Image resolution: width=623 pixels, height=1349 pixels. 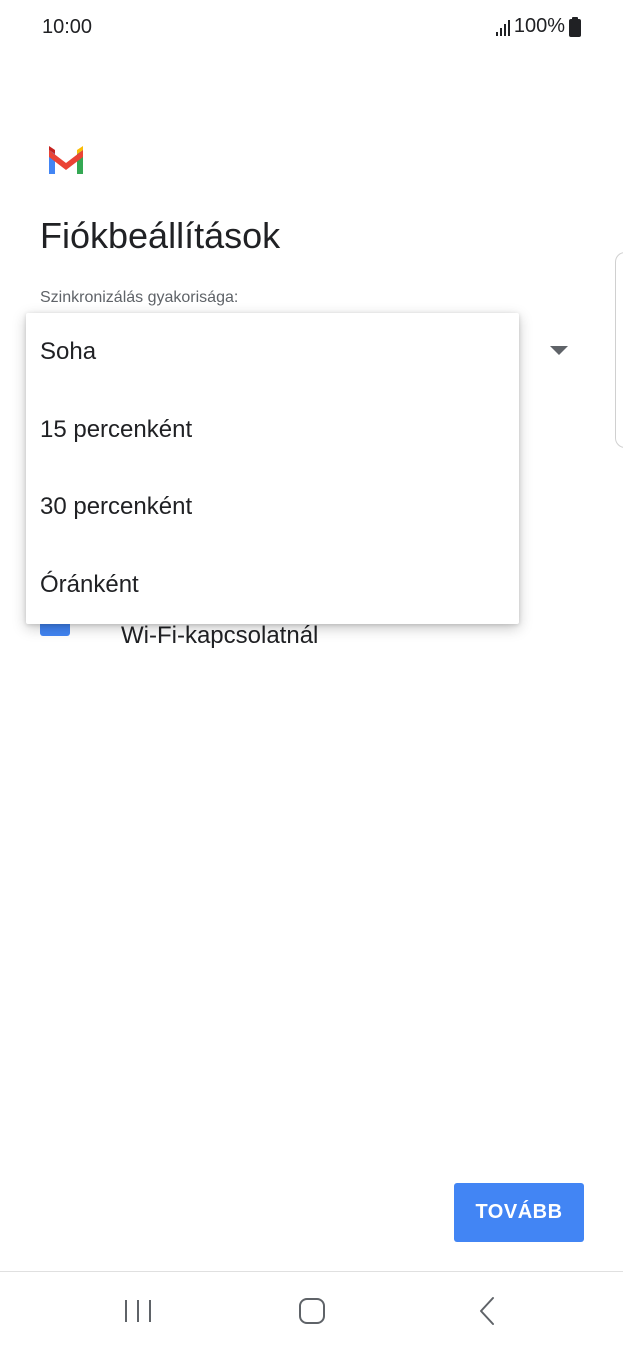 I want to click on back-icon, so click(x=487, y=1311).